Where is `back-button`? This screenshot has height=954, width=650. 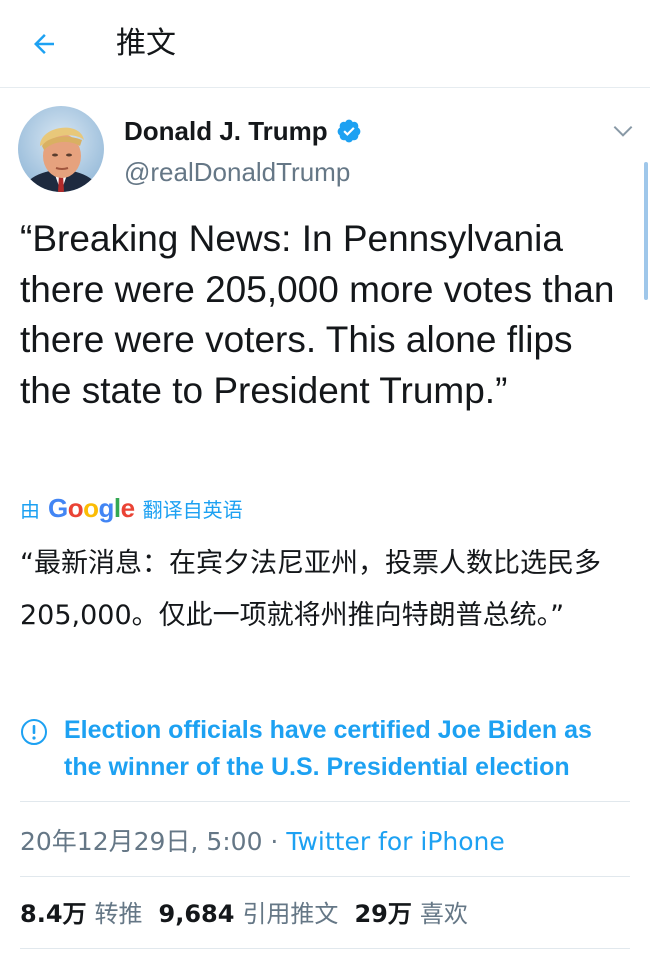
back-button is located at coordinates (44, 44).